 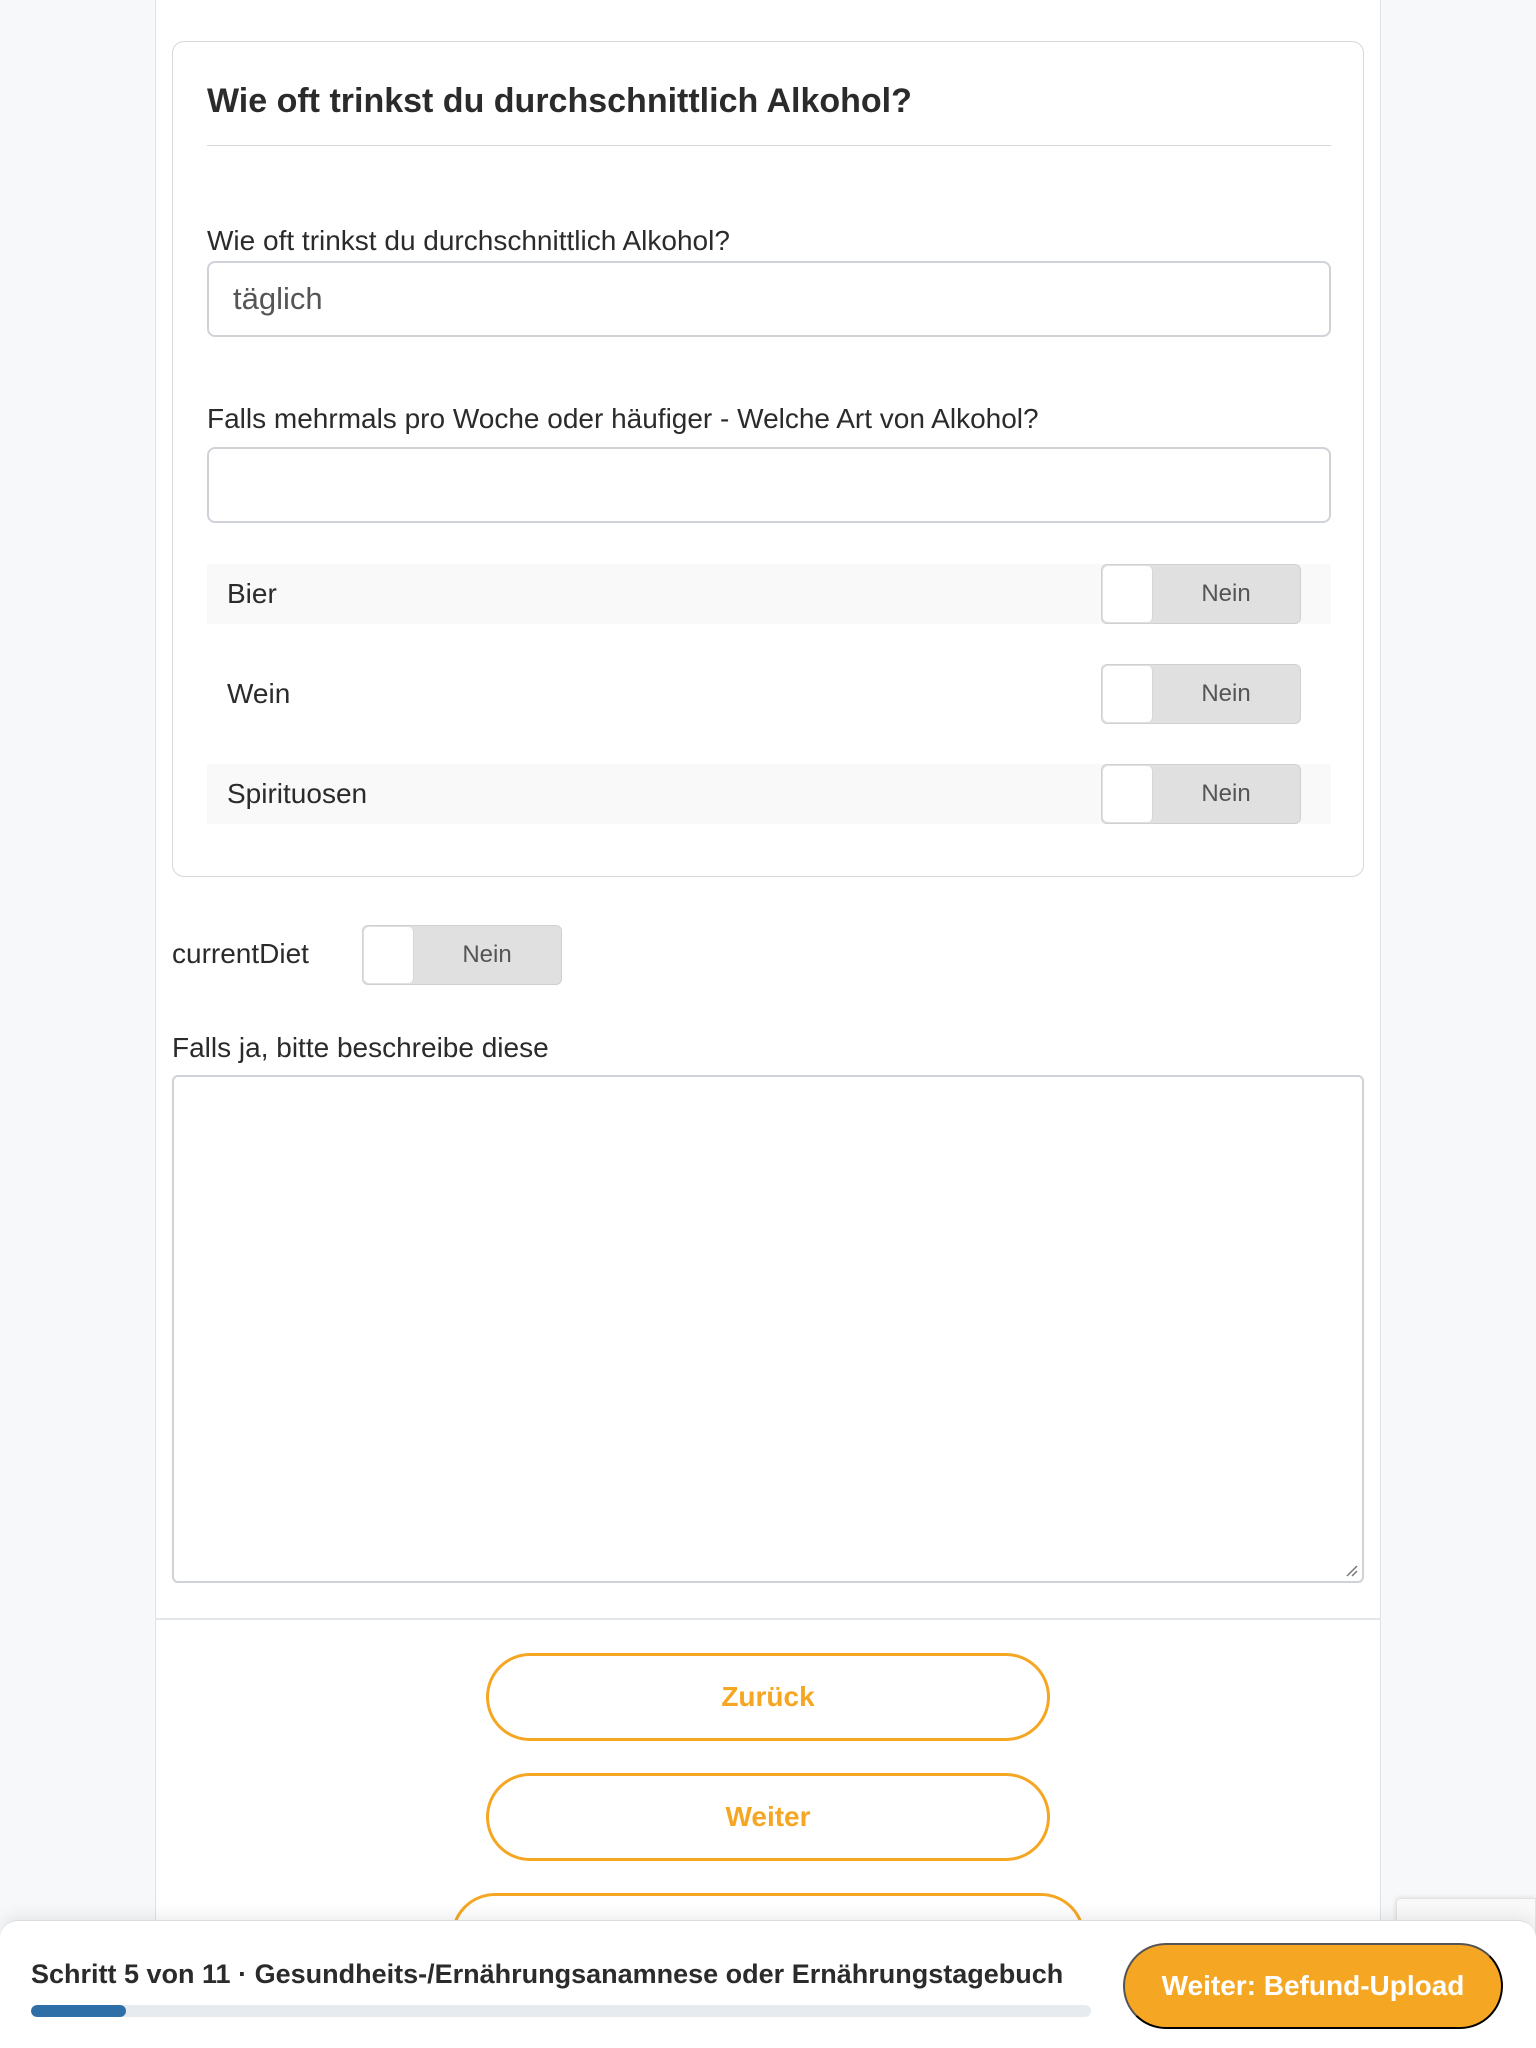 What do you see at coordinates (769, 145) in the screenshot?
I see `divider` at bounding box center [769, 145].